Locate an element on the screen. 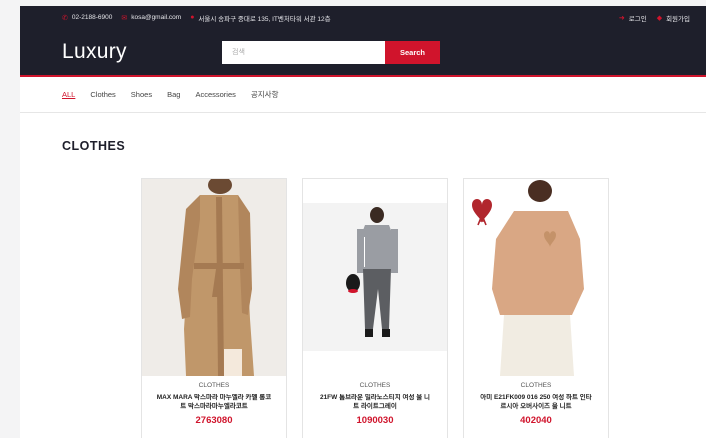 The height and width of the screenshot is (438, 706). heart-knit-illustration is located at coordinates (536, 277).